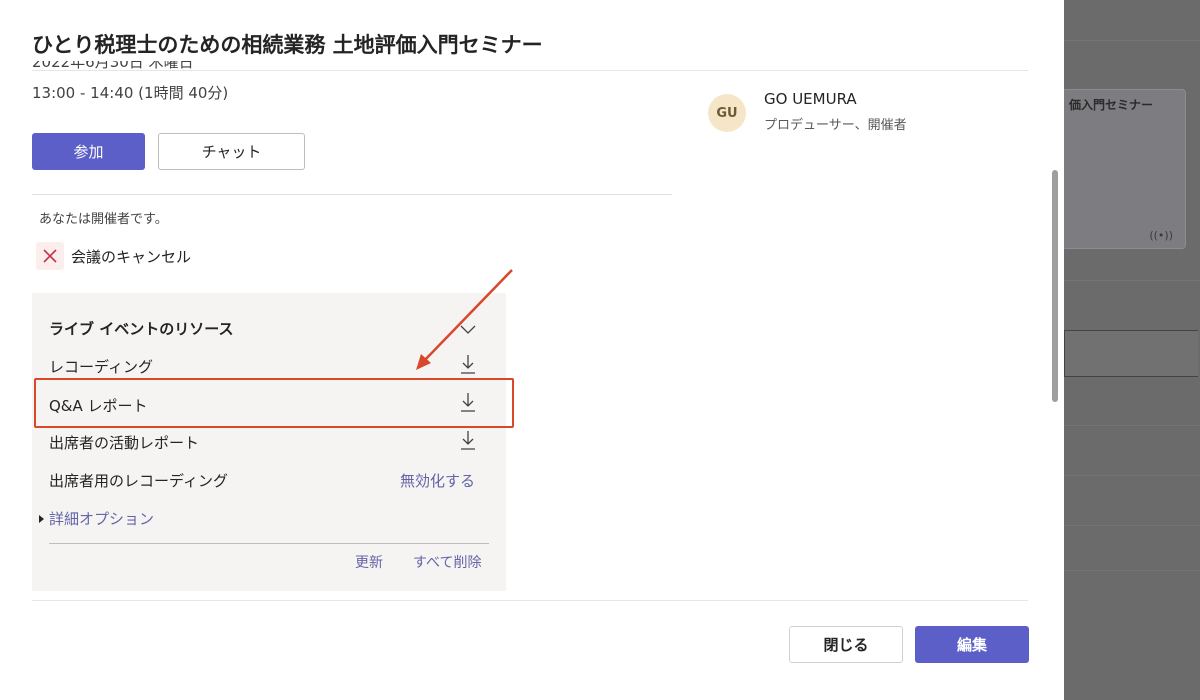 The image size is (1200, 700). Describe the element at coordinates (1131, 353) in the screenshot. I see `background-input-box` at that location.